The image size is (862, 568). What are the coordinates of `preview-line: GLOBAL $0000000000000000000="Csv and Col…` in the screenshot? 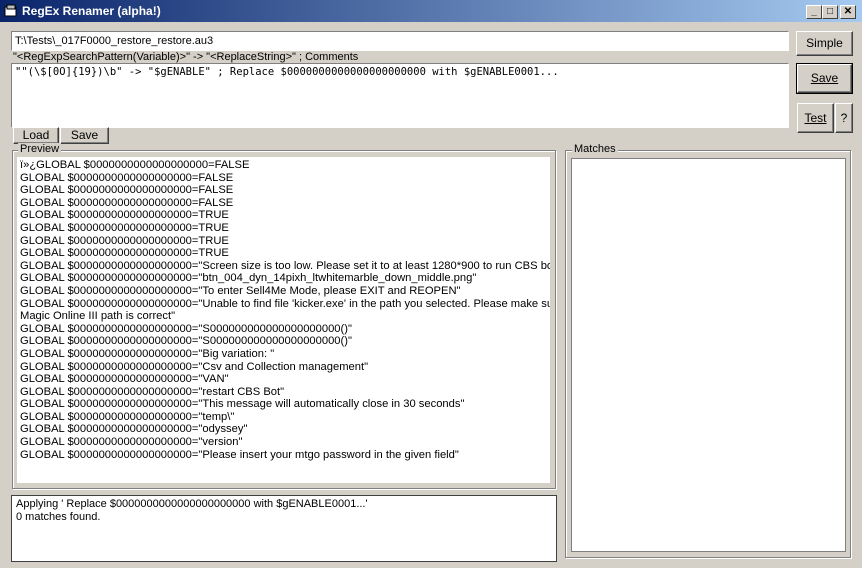 It's located at (194, 366).